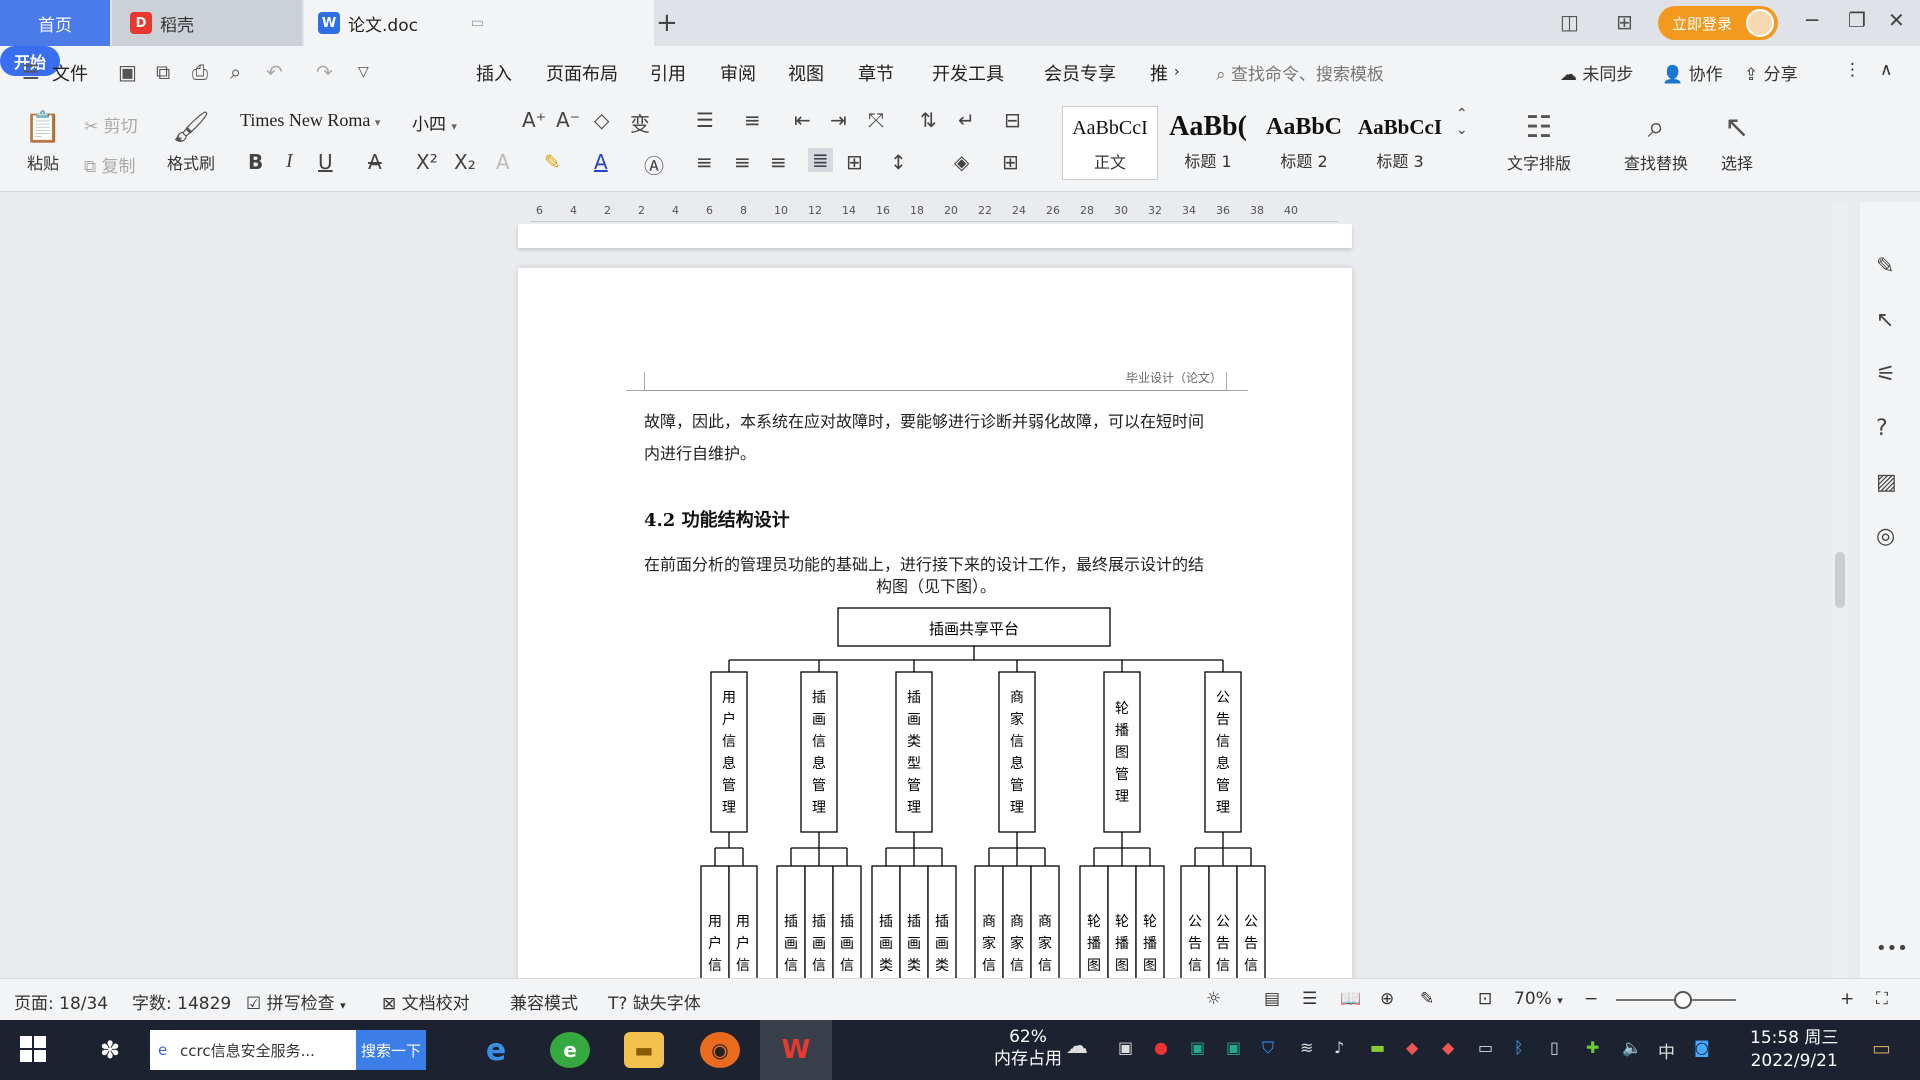 The image size is (1920, 1080). What do you see at coordinates (570, 1050) in the screenshot?
I see `green-browser-icon: e` at bounding box center [570, 1050].